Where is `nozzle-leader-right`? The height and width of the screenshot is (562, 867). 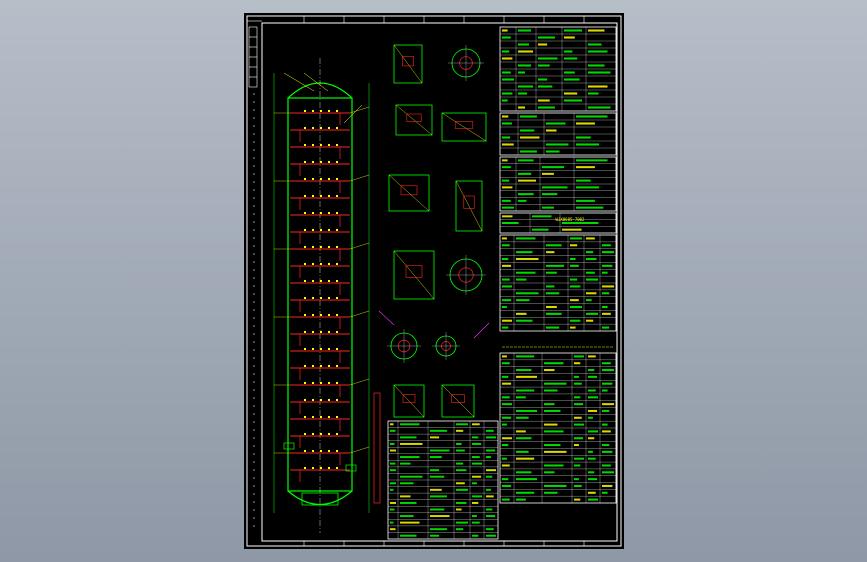
nozzle-leader-right is located at coordinates (359, 450).